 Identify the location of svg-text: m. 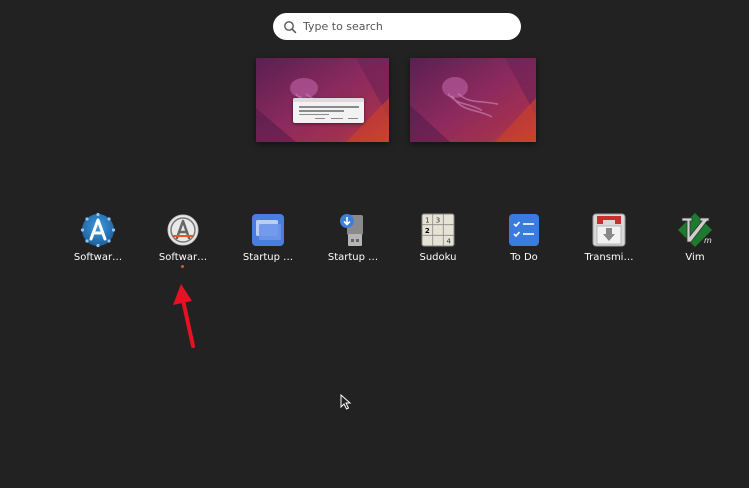
(708, 240).